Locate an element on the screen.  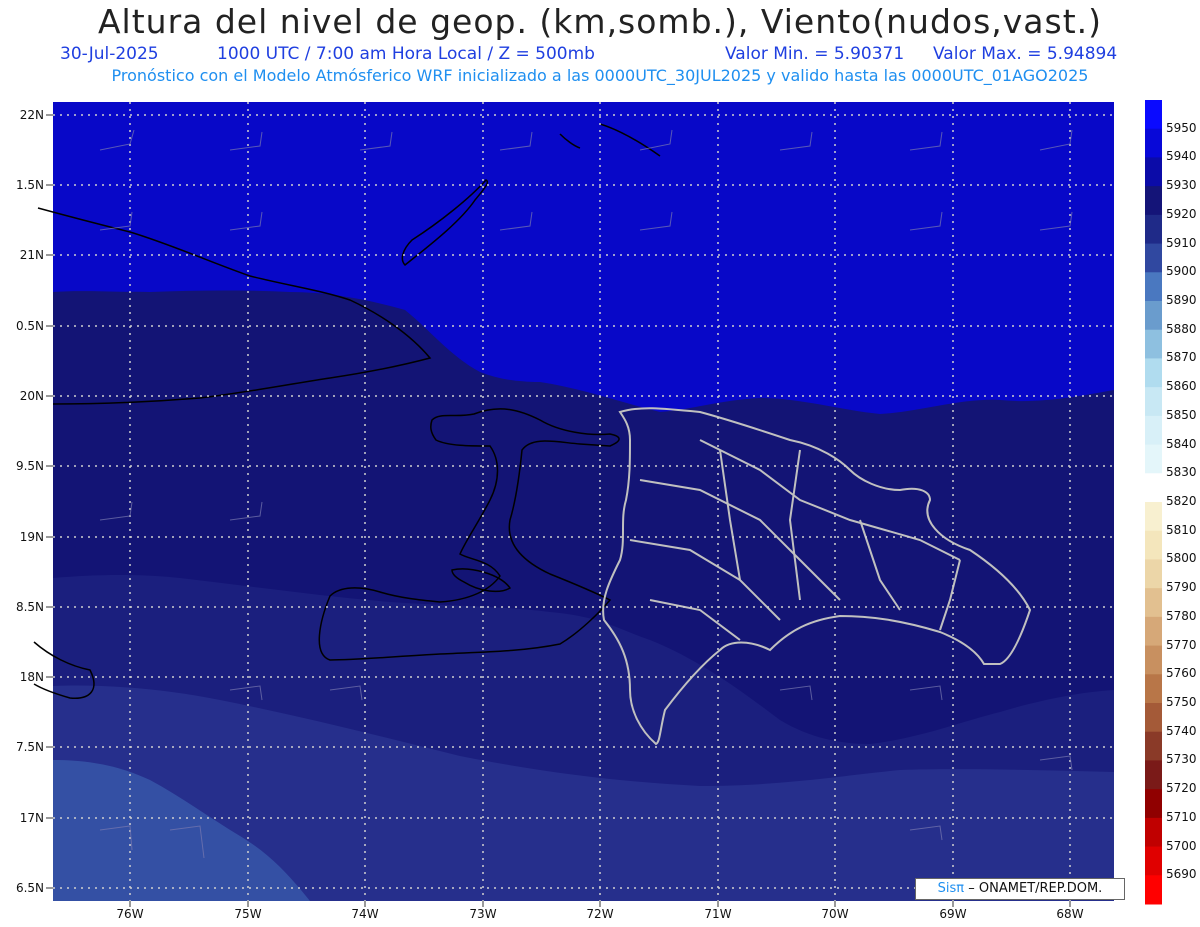
colorbar-label: 5880 is located at coordinates (1181, 328).